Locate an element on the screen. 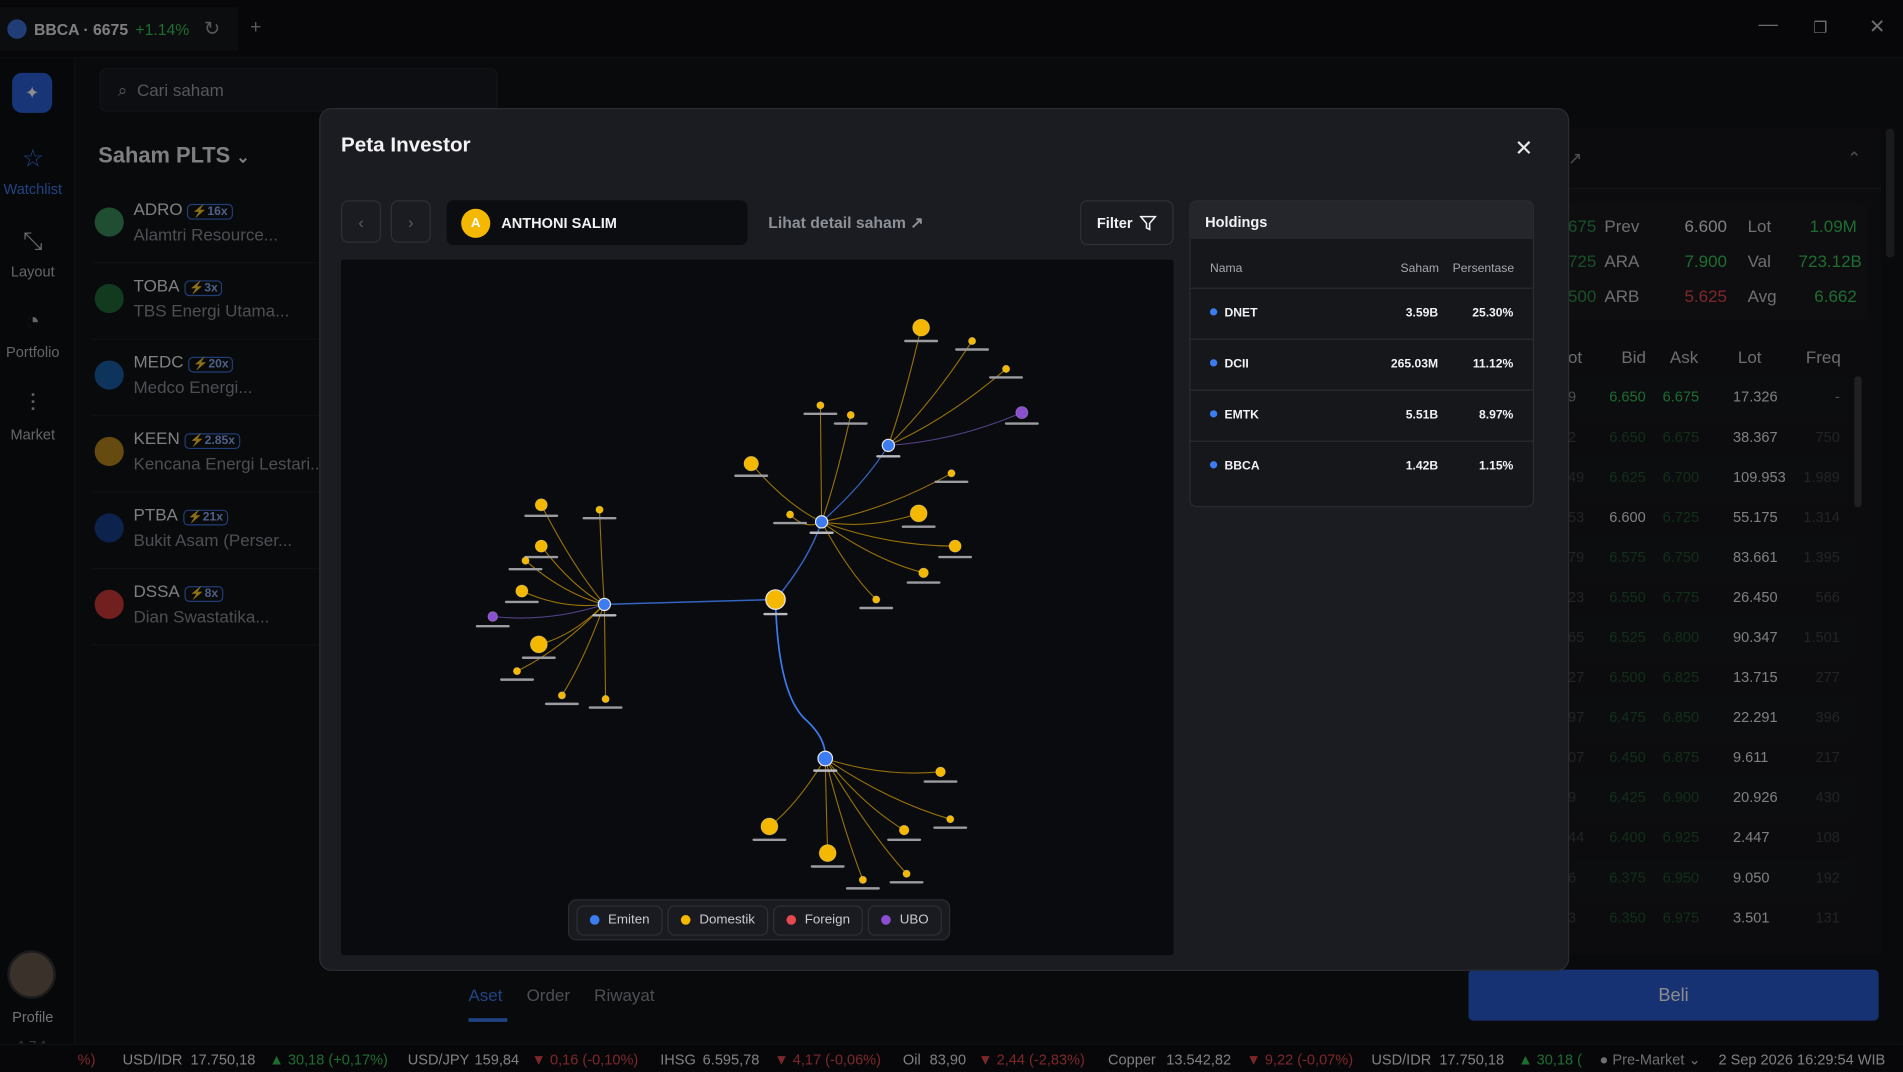 The image size is (1903, 1072). holding-row: BBCA 1.42B 1.15% is located at coordinates (1362, 467).